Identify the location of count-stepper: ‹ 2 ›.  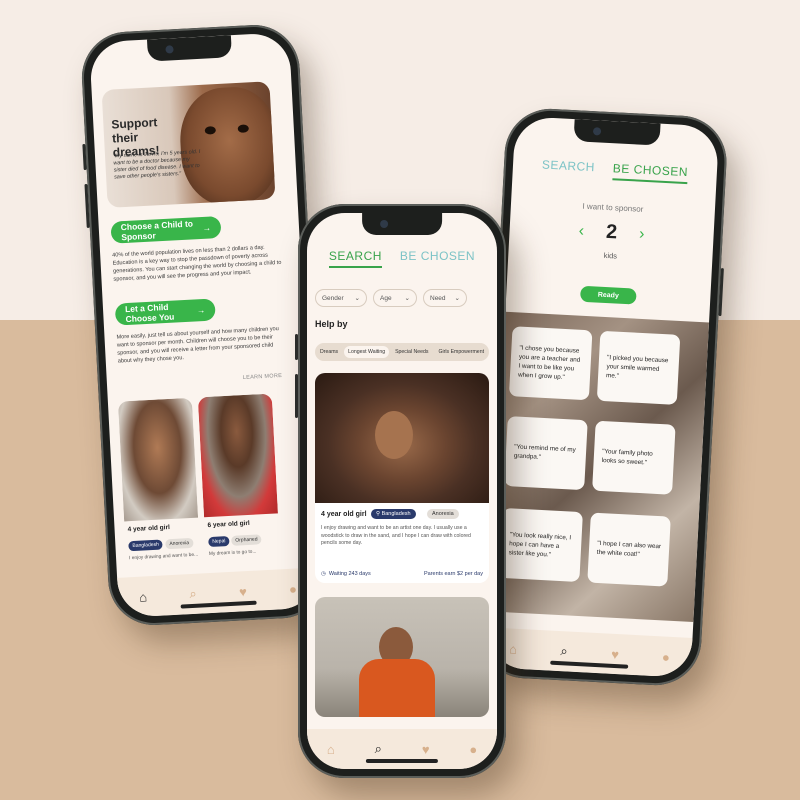
(611, 233).